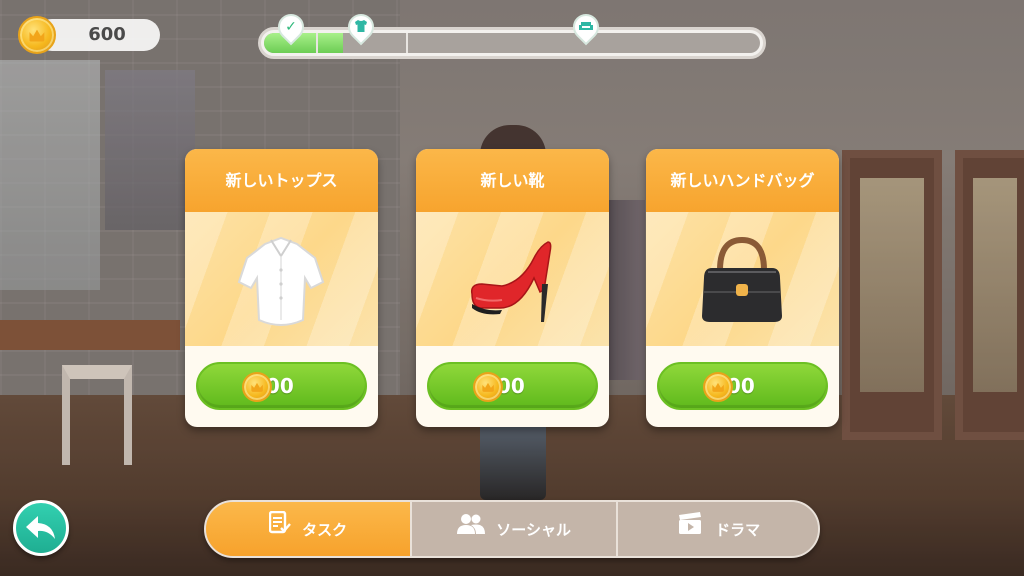 Image resolution: width=1024 pixels, height=576 pixels. What do you see at coordinates (281, 386) in the screenshot?
I see `buy-tops-button: 100` at bounding box center [281, 386].